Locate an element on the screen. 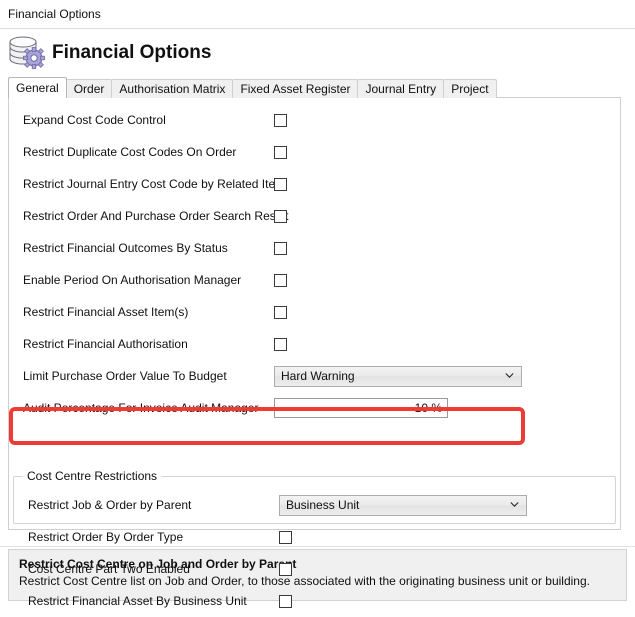 This screenshot has width=635, height=617. window-title: Financial Options is located at coordinates (54, 14).